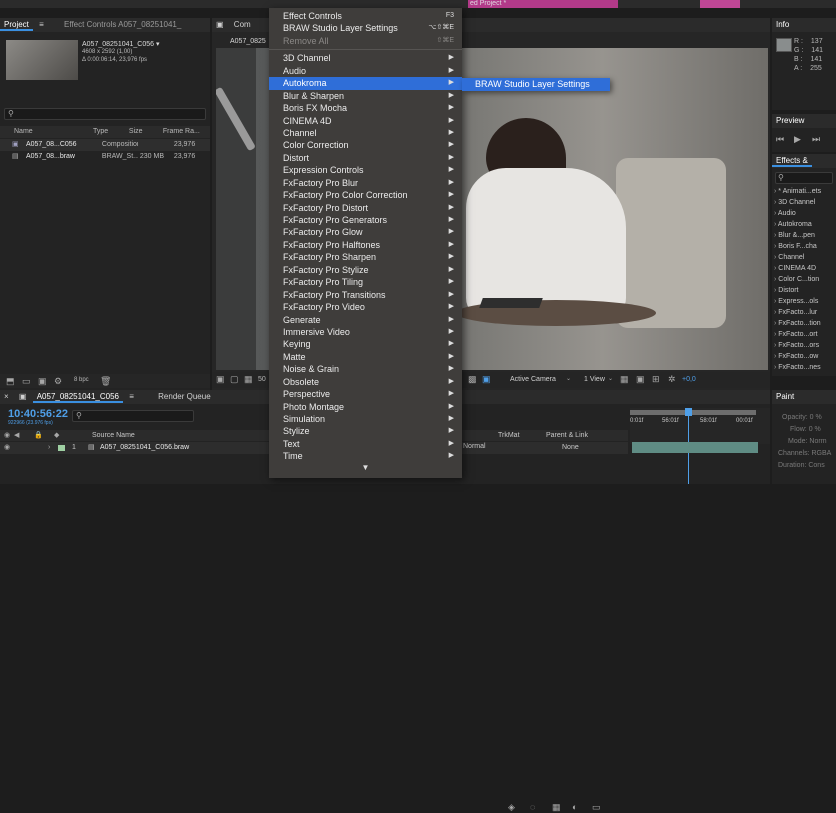  I want to click on effects-list-item: › Boris F...cha, so click(805, 246).